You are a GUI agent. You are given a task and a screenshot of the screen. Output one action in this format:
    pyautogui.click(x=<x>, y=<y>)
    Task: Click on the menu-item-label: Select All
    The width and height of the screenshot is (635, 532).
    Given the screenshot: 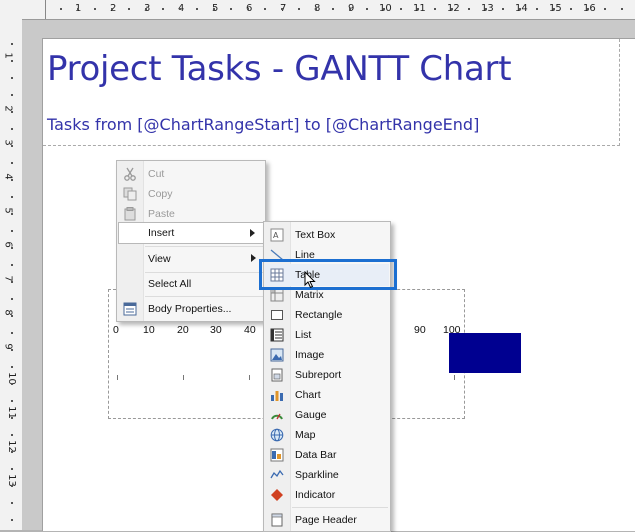 What is the action you would take?
    pyautogui.click(x=170, y=284)
    